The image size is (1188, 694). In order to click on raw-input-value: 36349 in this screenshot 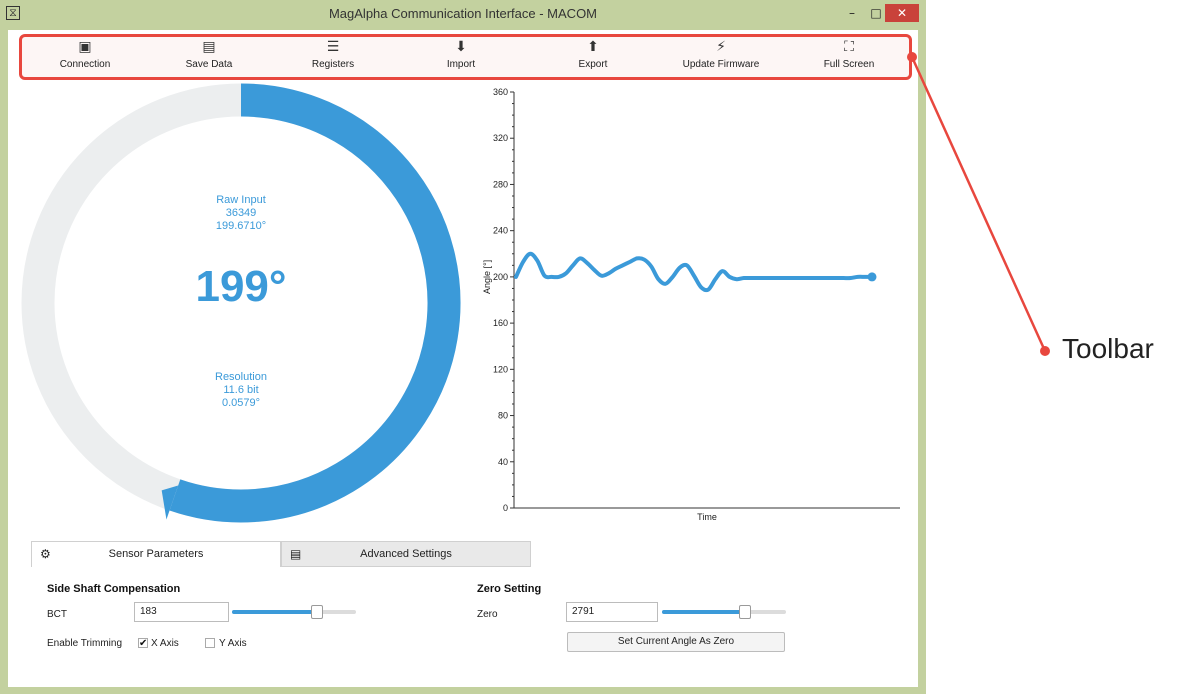, I will do `click(241, 213)`.